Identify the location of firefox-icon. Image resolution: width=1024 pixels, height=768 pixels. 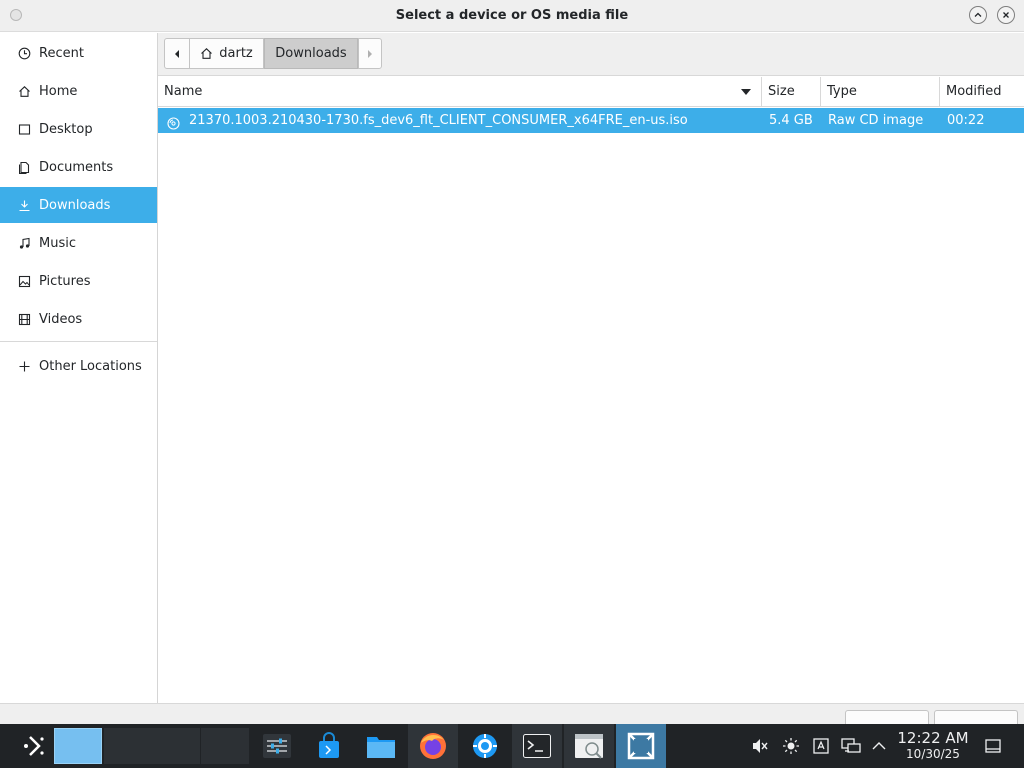
(433, 746).